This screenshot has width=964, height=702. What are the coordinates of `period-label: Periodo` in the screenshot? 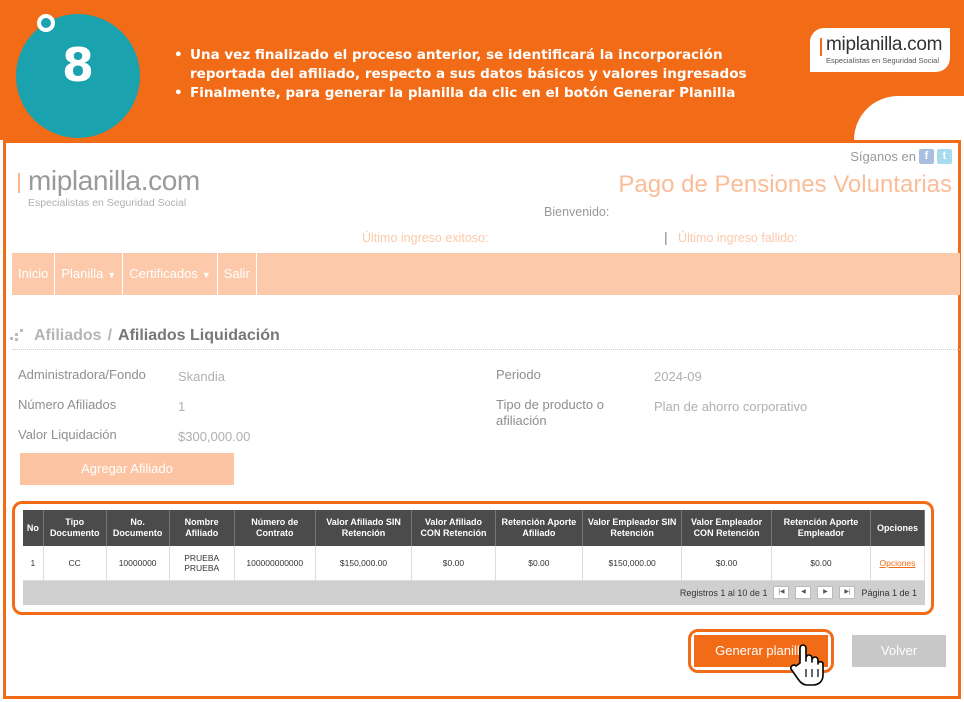 It's located at (518, 374).